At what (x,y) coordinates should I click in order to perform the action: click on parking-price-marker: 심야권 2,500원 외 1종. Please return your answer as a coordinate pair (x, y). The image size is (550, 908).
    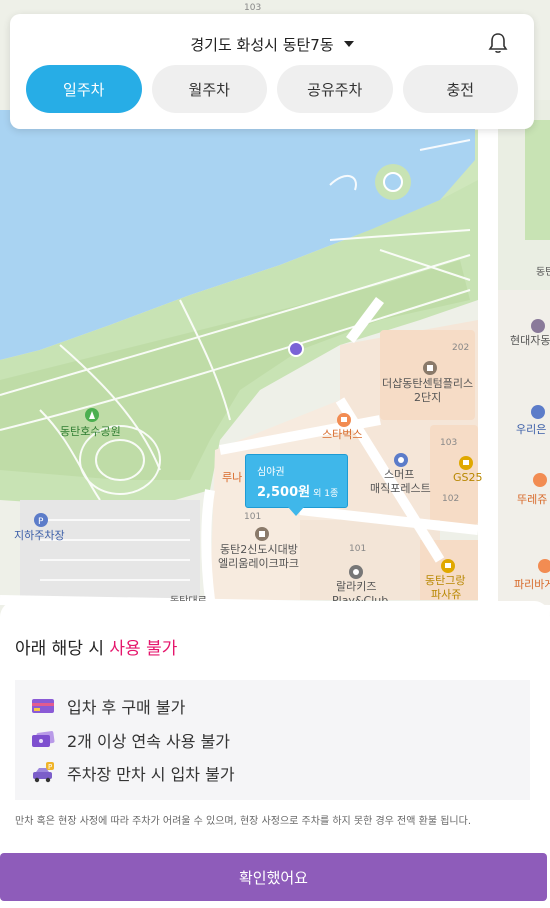
    Looking at the image, I should click on (296, 485).